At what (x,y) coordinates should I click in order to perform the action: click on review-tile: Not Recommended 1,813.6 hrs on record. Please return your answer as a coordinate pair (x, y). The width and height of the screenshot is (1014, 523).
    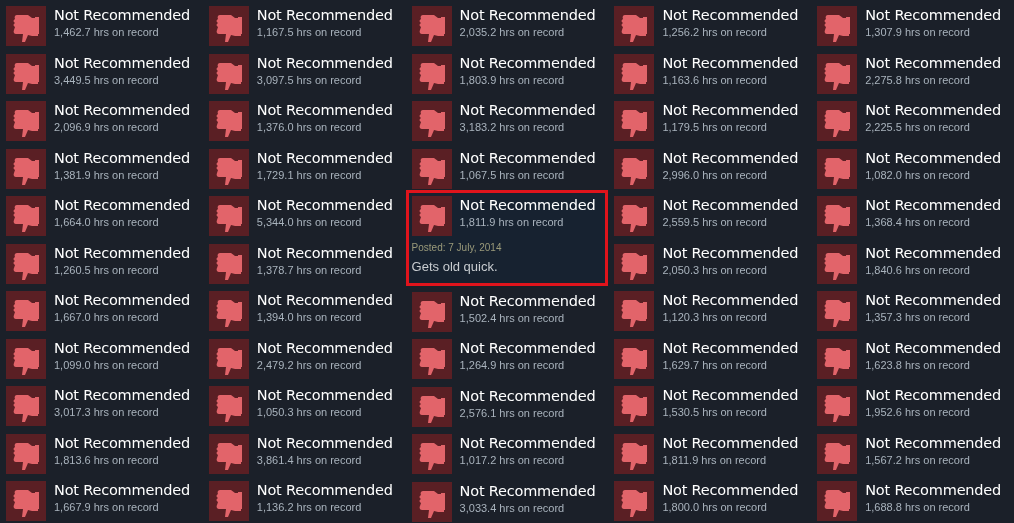
    Looking at the image, I should click on (101, 451).